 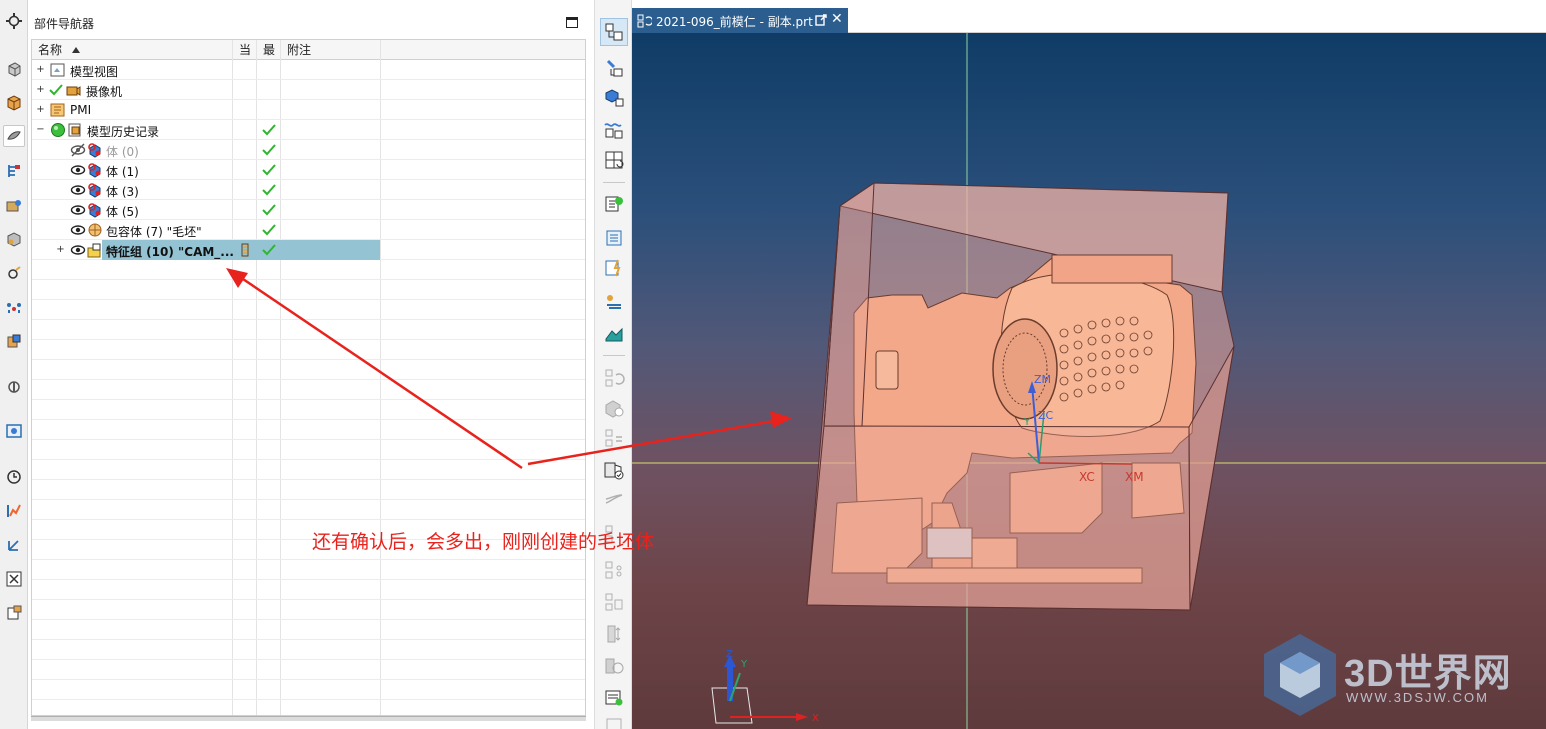 I want to click on column-header-comment: 附注, so click(x=331, y=50).